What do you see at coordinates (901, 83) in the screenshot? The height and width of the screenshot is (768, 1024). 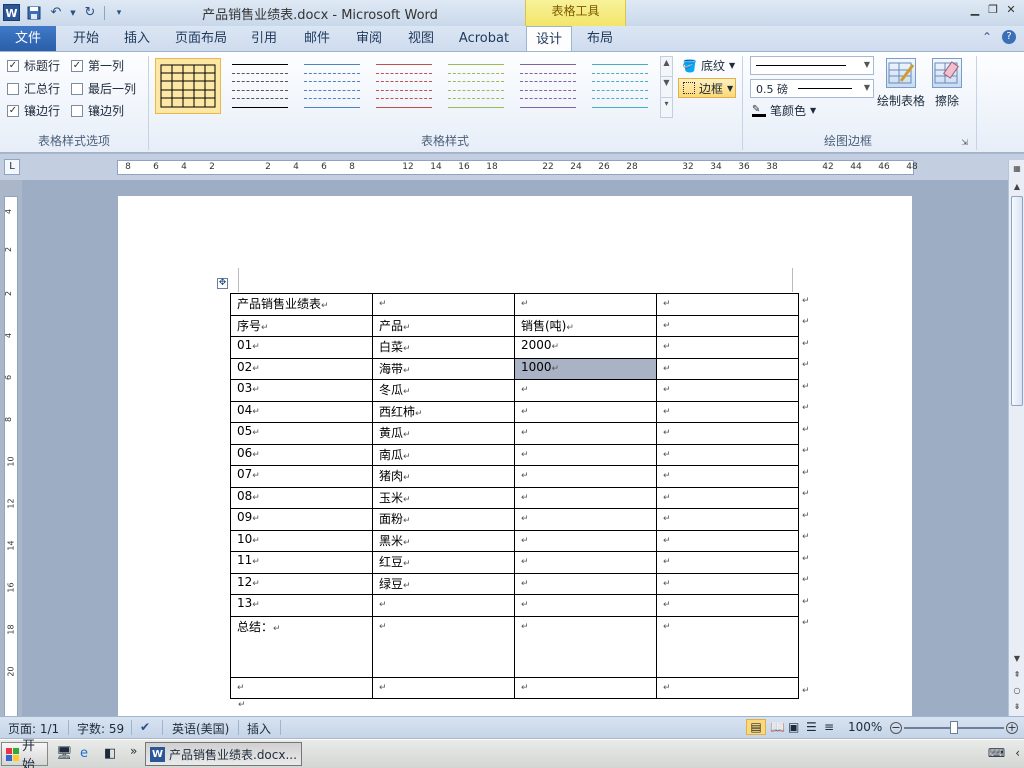 I see `draw-table-button: 绘制表格` at bounding box center [901, 83].